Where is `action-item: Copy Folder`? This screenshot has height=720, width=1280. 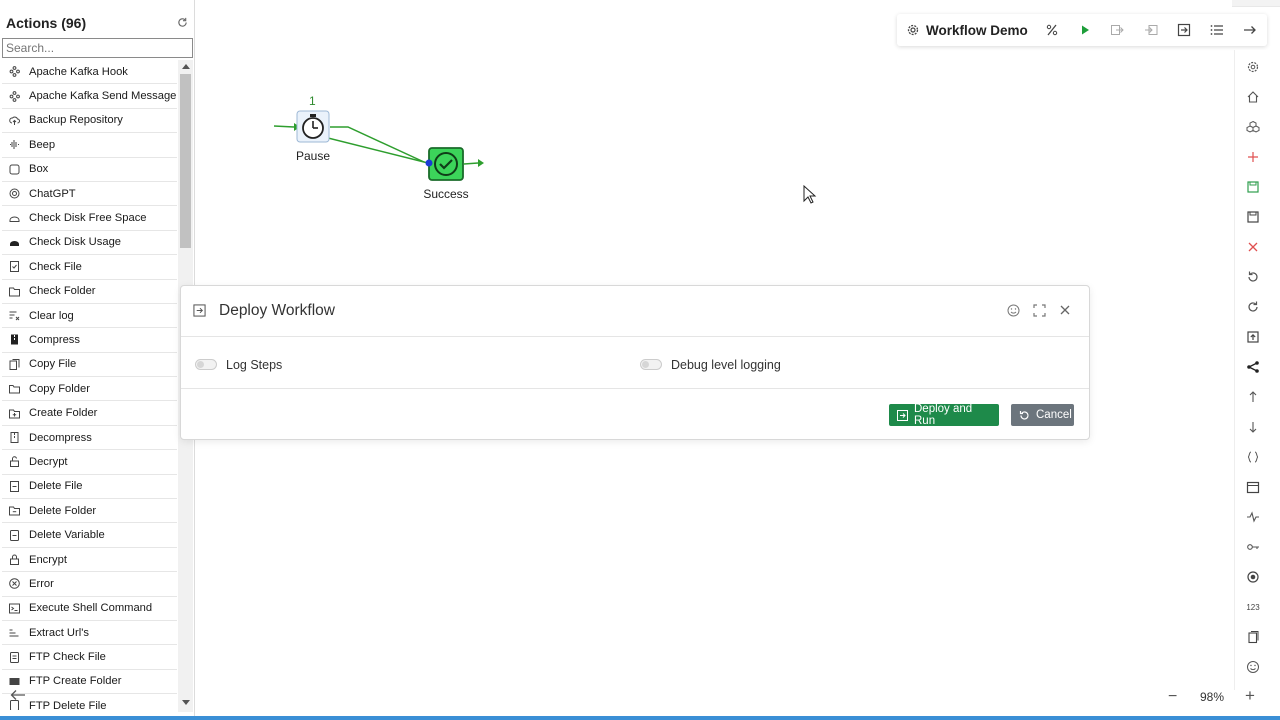 action-item: Copy Folder is located at coordinates (89, 389).